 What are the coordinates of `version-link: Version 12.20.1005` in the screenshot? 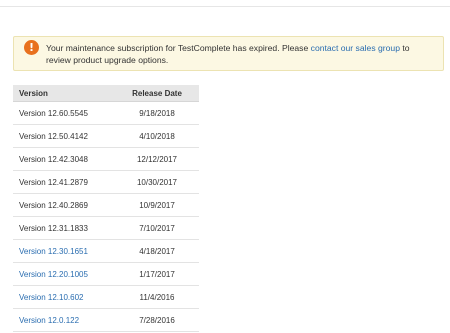 It's located at (53, 274).